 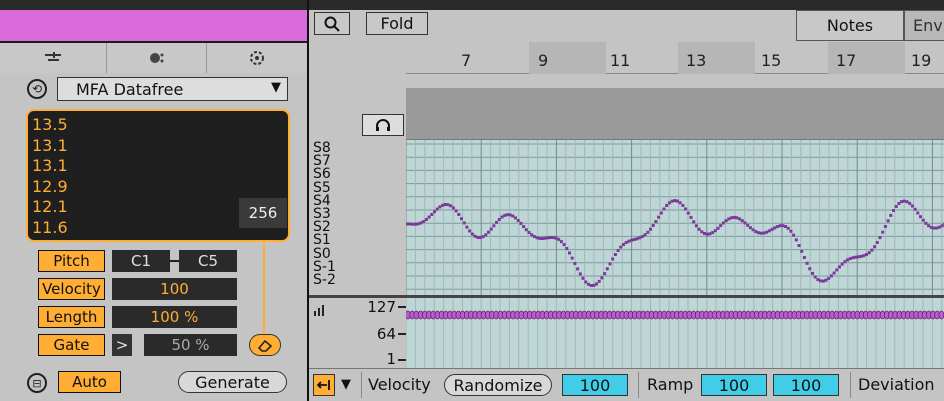 I want to click on velocity-marker, so click(x=941, y=315).